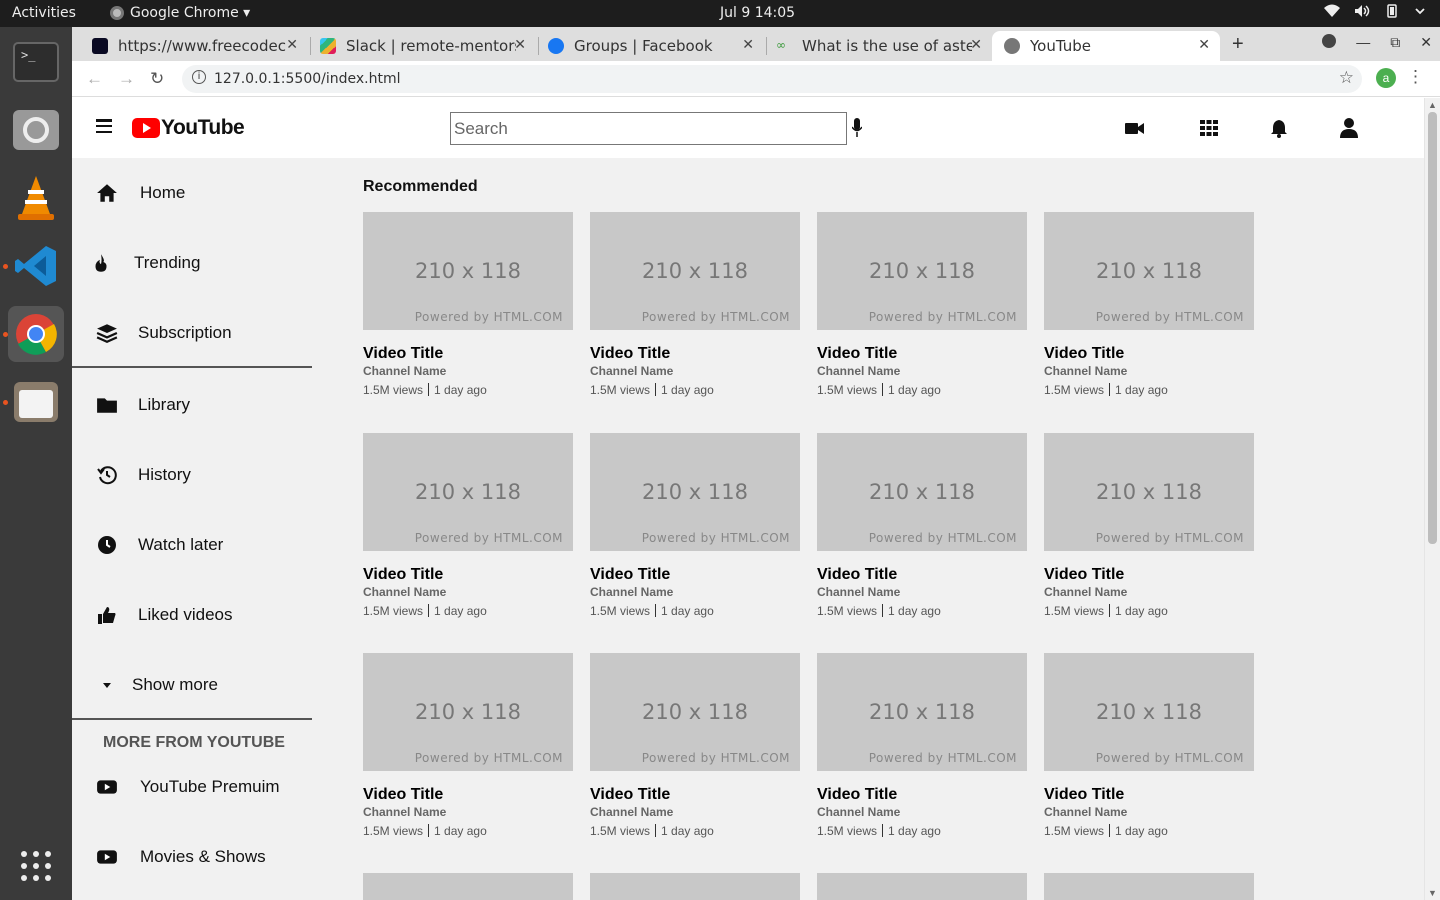 The image size is (1440, 900). What do you see at coordinates (1432, 328) in the screenshot?
I see `scrollbar-thumb` at bounding box center [1432, 328].